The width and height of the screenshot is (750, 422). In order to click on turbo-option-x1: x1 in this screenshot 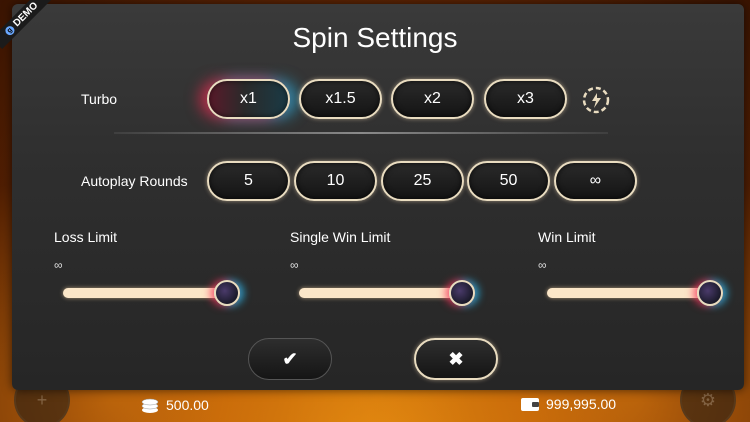, I will do `click(248, 99)`.